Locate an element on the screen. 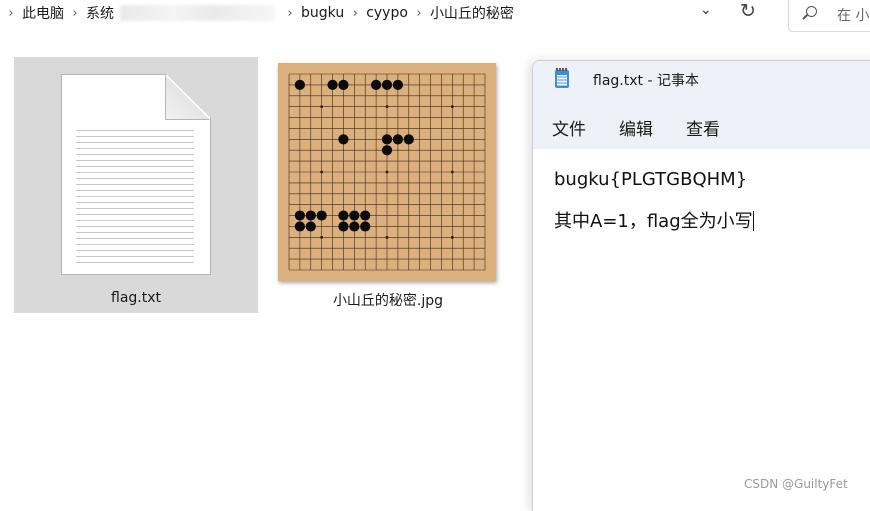 The image size is (870, 511). search-placeholder: 在 小 is located at coordinates (853, 16).